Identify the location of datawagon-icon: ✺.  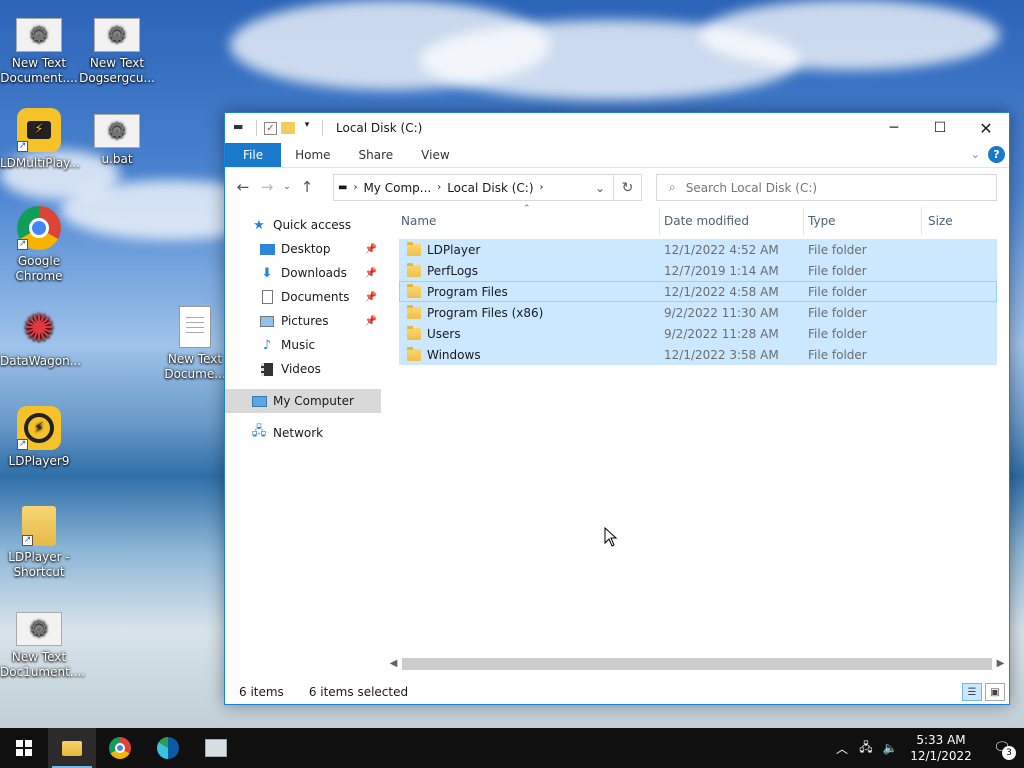
(39, 328).